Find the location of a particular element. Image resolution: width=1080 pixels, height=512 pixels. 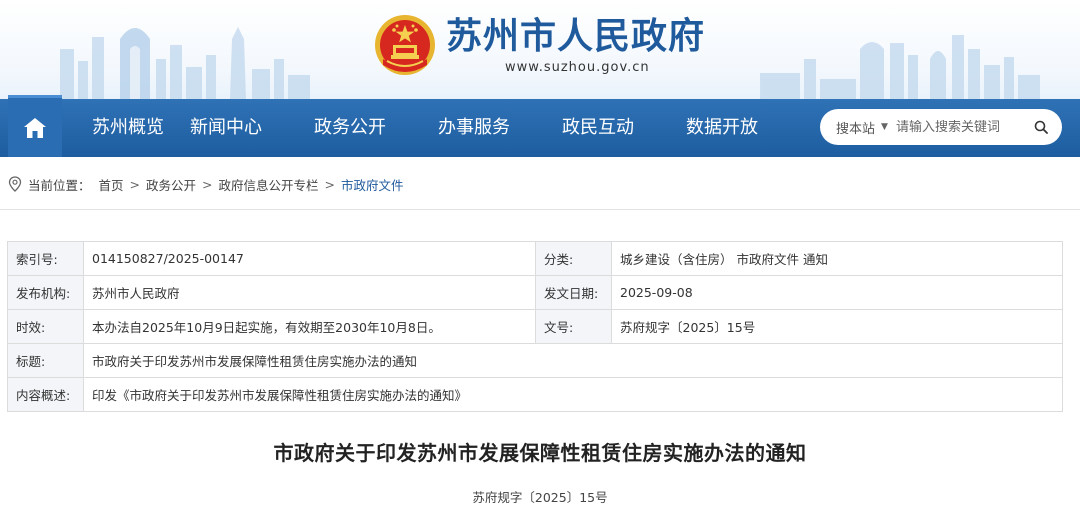

site-url: www.suzhou.gov.cn is located at coordinates (577, 67).